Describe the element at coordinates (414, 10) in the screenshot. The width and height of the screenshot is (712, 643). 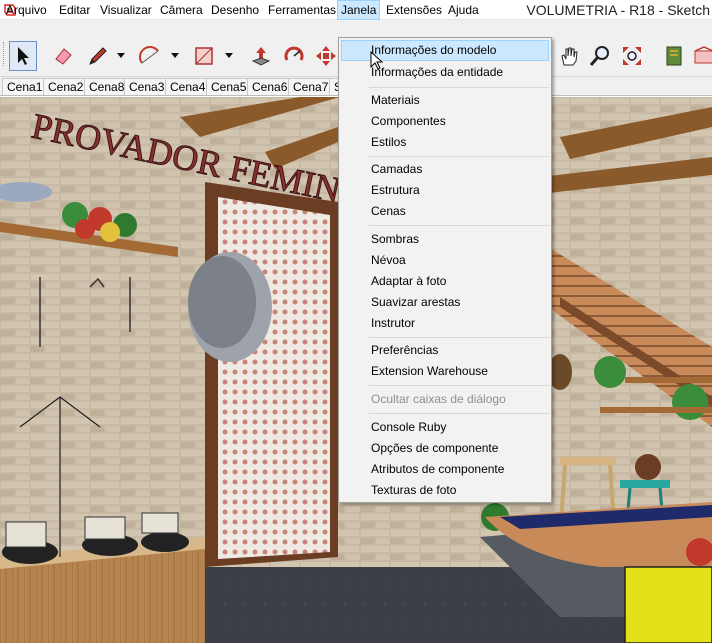
I see `menu-extensoes: Extensões` at that location.